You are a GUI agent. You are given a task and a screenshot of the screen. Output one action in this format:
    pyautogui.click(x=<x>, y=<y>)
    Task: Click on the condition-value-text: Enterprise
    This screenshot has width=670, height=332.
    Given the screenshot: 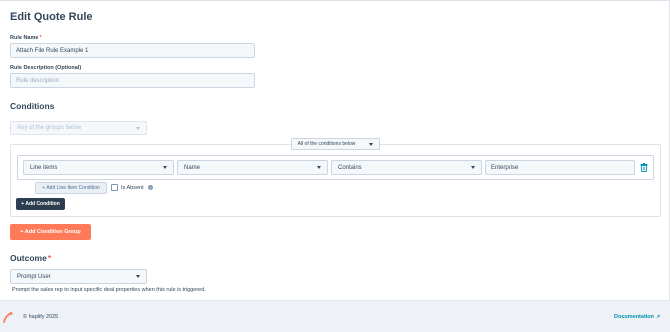 What is the action you would take?
    pyautogui.click(x=505, y=167)
    